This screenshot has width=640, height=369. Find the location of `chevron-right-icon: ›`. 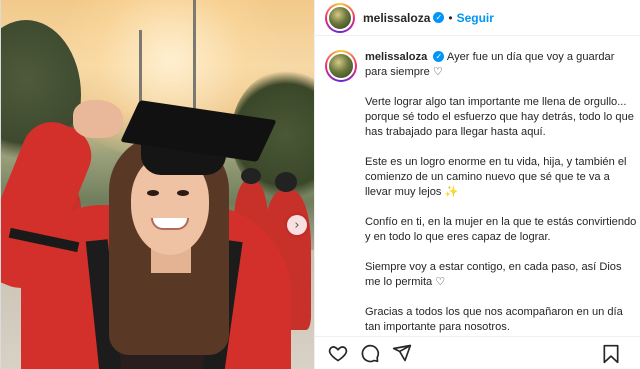

chevron-right-icon: › is located at coordinates (297, 225).